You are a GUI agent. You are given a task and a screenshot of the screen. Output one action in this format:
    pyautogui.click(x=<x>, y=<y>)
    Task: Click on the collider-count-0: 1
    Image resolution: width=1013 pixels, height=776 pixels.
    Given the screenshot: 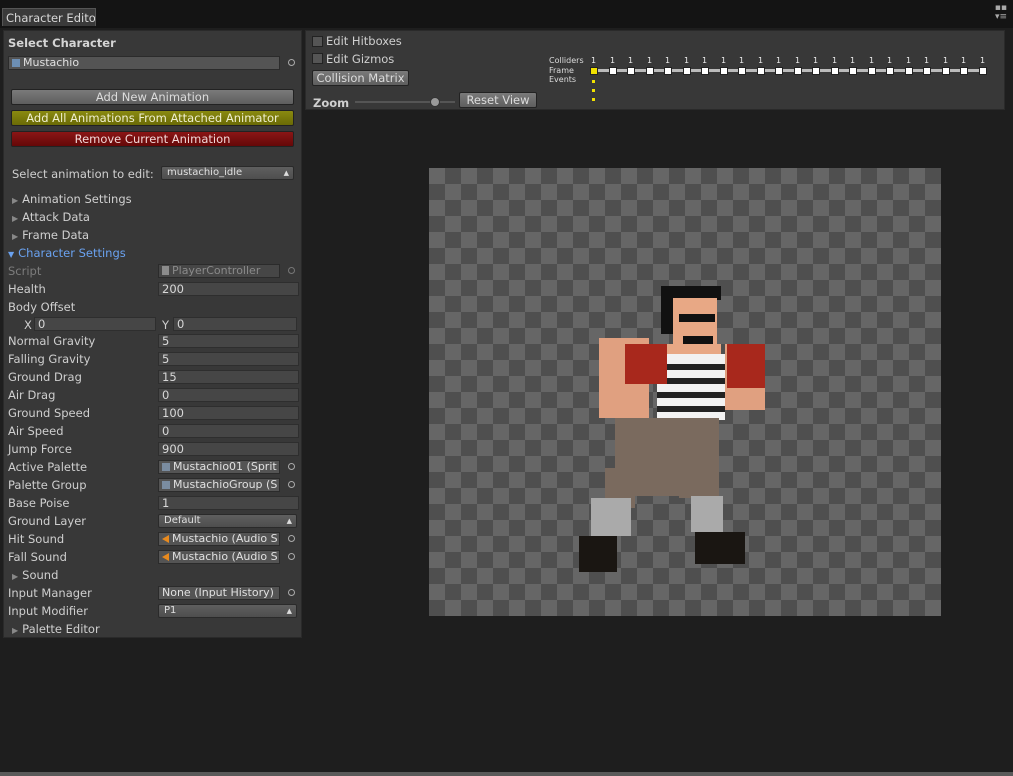 What is the action you would take?
    pyautogui.click(x=594, y=60)
    